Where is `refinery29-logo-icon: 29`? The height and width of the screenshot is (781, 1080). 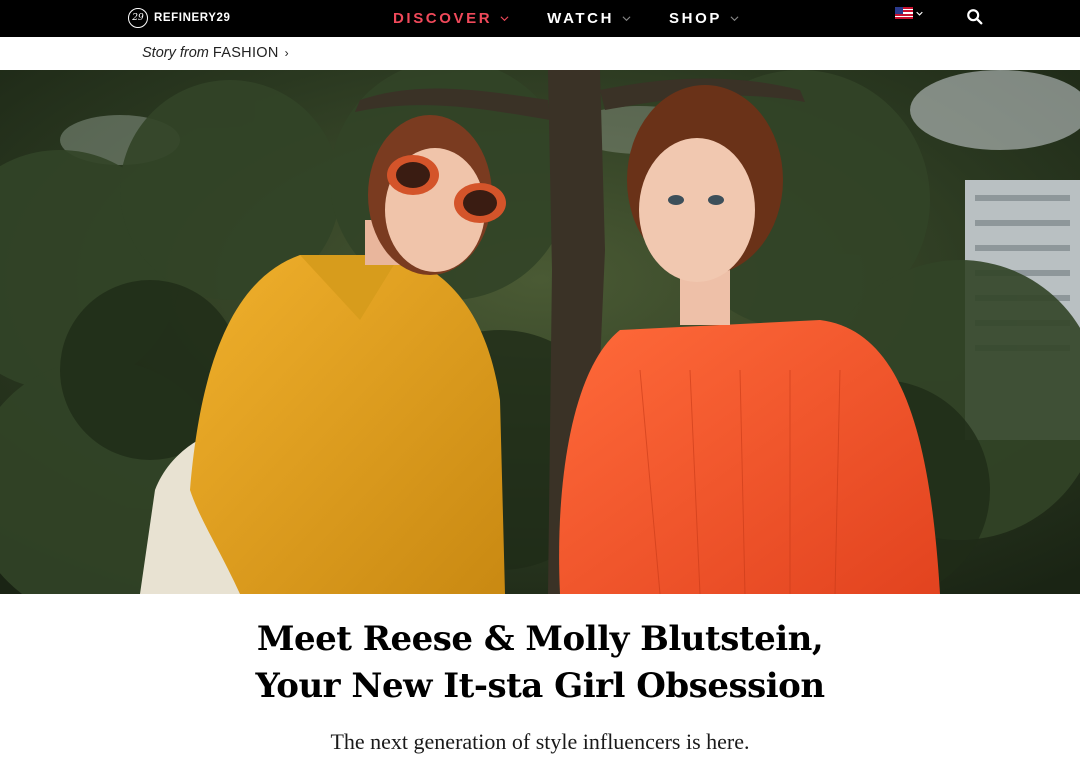 refinery29-logo-icon: 29 is located at coordinates (138, 18).